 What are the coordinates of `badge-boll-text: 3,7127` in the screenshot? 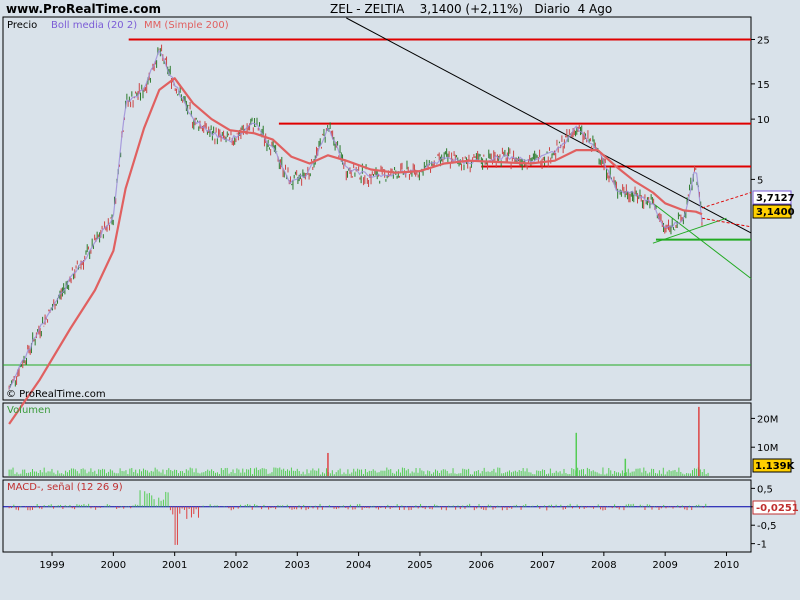 It's located at (775, 198).